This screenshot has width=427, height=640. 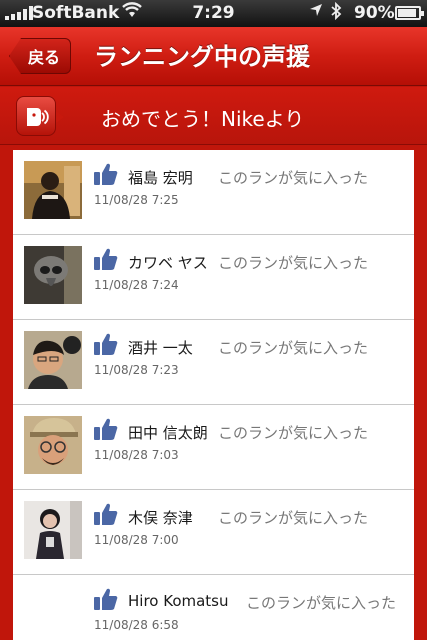 What do you see at coordinates (374, 13) in the screenshot?
I see `battery-percentage: 90%` at bounding box center [374, 13].